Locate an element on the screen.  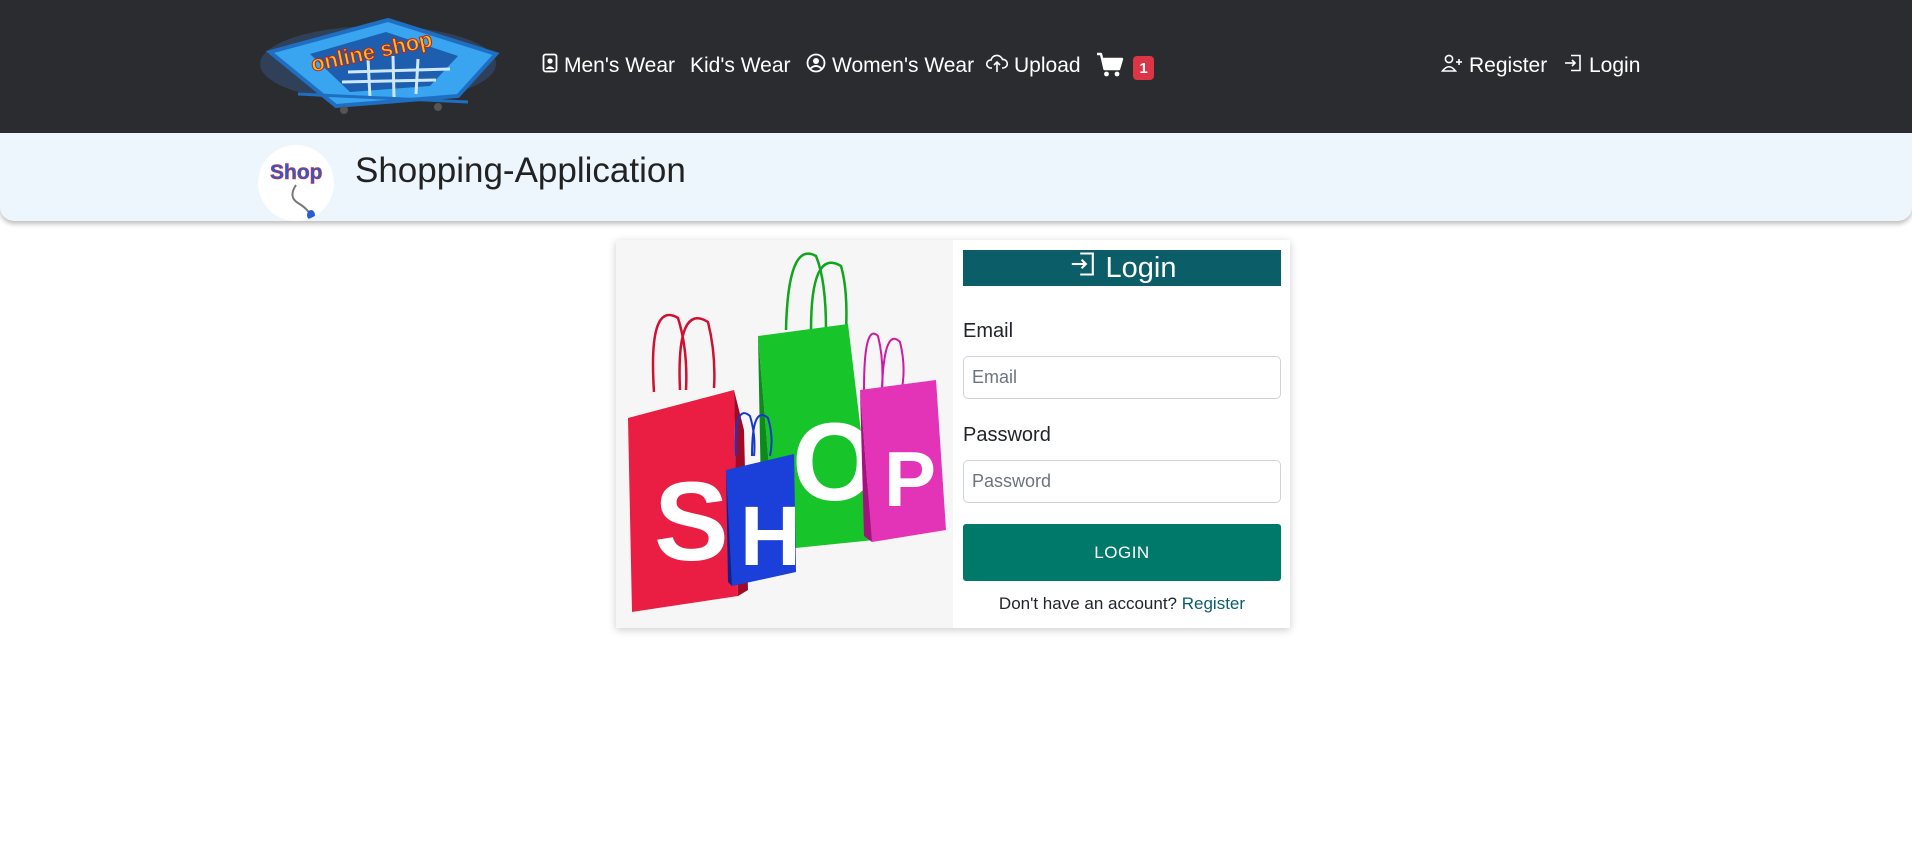
person-circle-icon is located at coordinates (819, 66).